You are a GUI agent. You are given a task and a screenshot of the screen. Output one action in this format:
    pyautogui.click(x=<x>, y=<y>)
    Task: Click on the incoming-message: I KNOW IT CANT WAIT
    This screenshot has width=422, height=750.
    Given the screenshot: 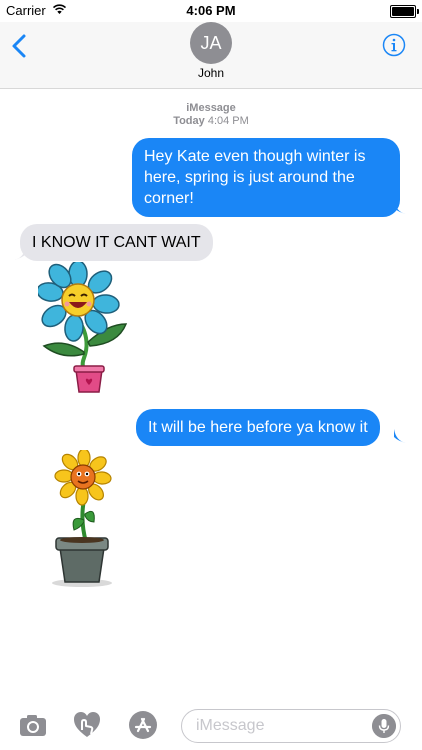 What is the action you would take?
    pyautogui.click(x=116, y=242)
    